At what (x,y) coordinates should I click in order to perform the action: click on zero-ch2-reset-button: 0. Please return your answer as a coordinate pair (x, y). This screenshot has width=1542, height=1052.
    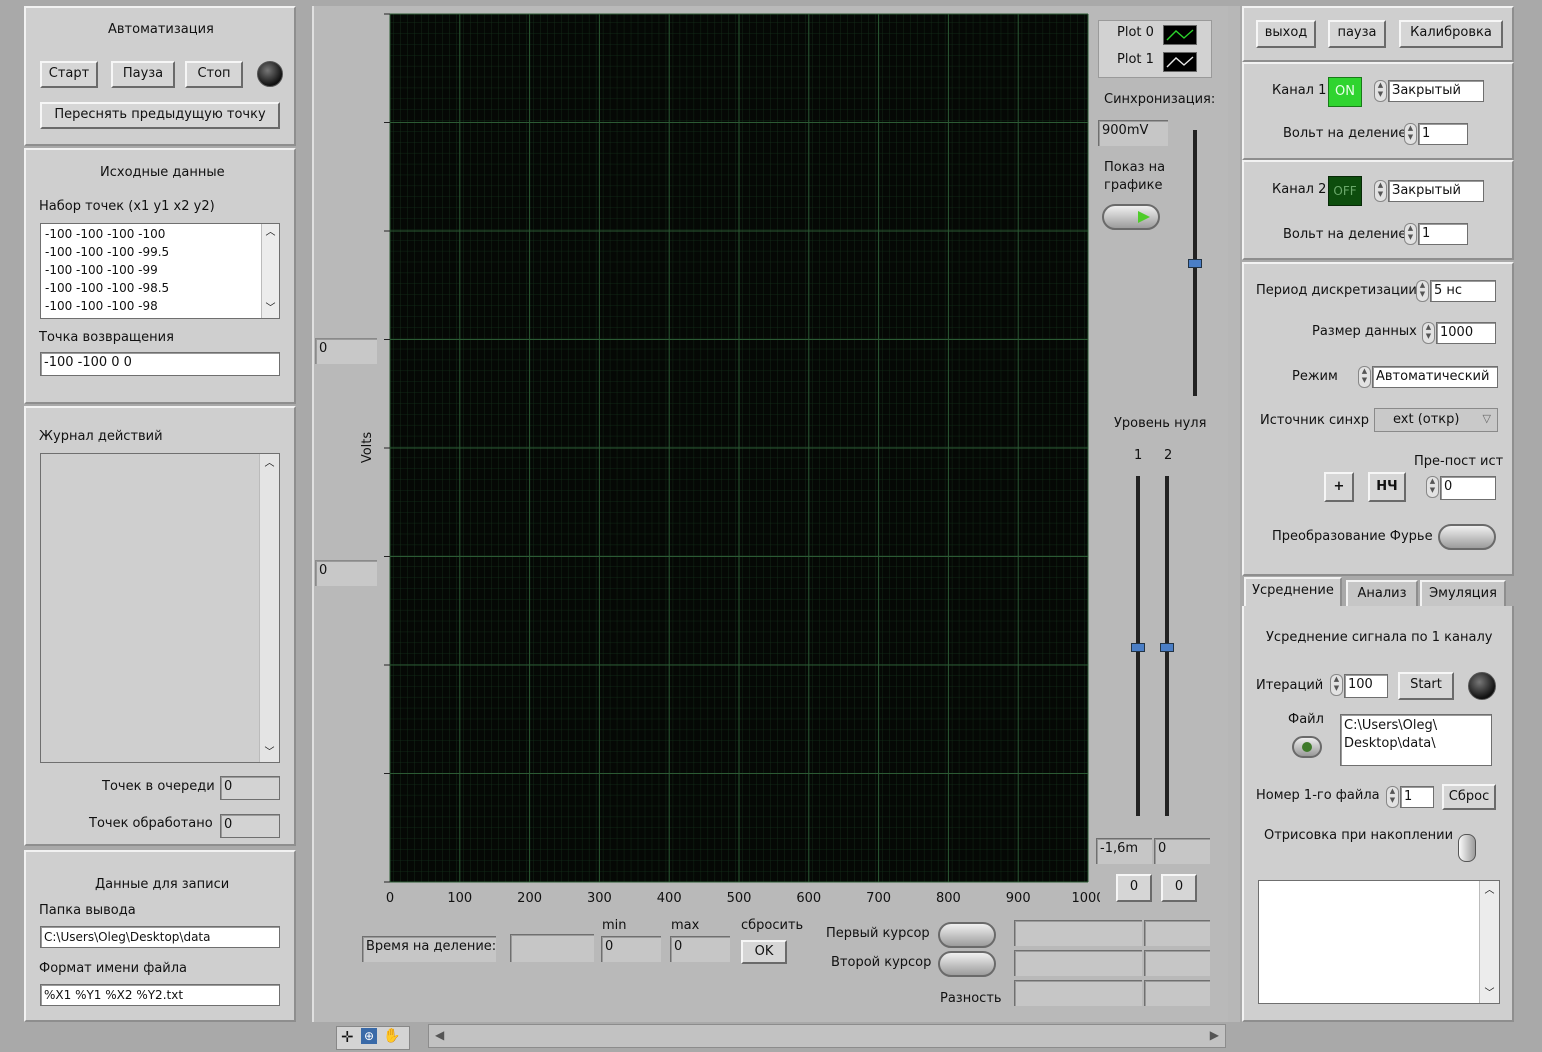
    Looking at the image, I should click on (1179, 888).